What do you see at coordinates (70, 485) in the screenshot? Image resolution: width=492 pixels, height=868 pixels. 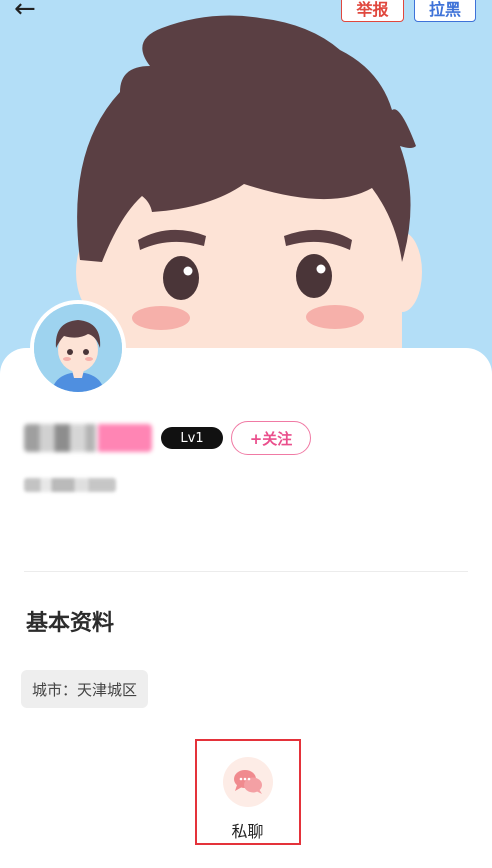 I see `user-id-blurred` at bounding box center [70, 485].